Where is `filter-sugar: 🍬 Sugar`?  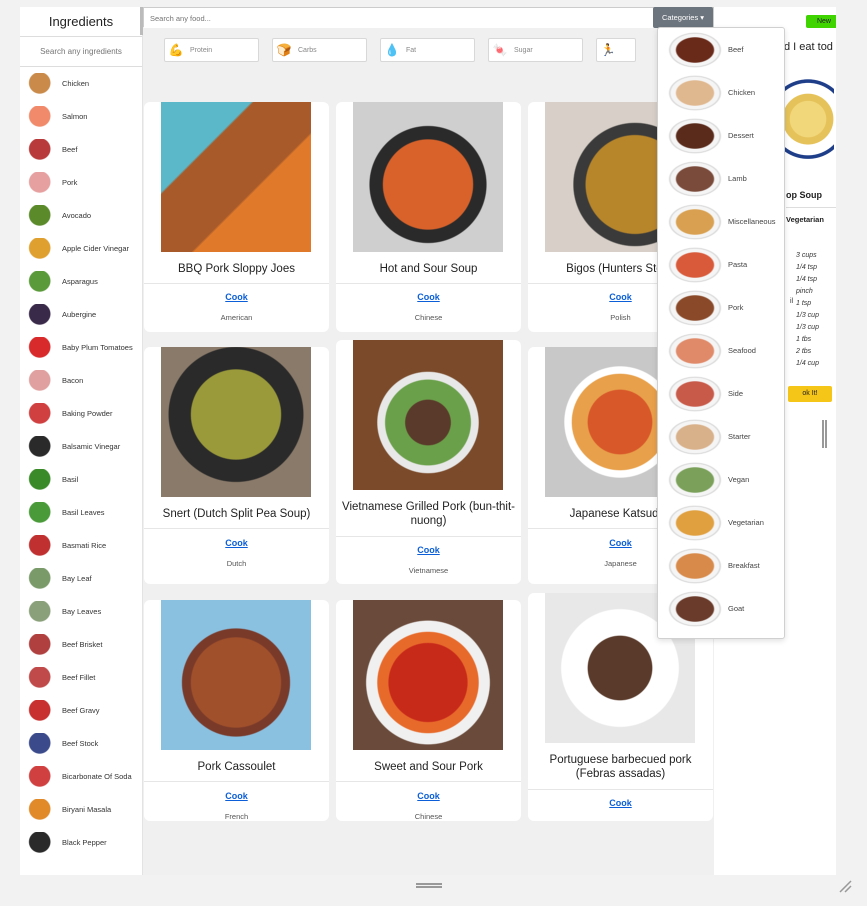
filter-sugar: 🍬 Sugar is located at coordinates (535, 50).